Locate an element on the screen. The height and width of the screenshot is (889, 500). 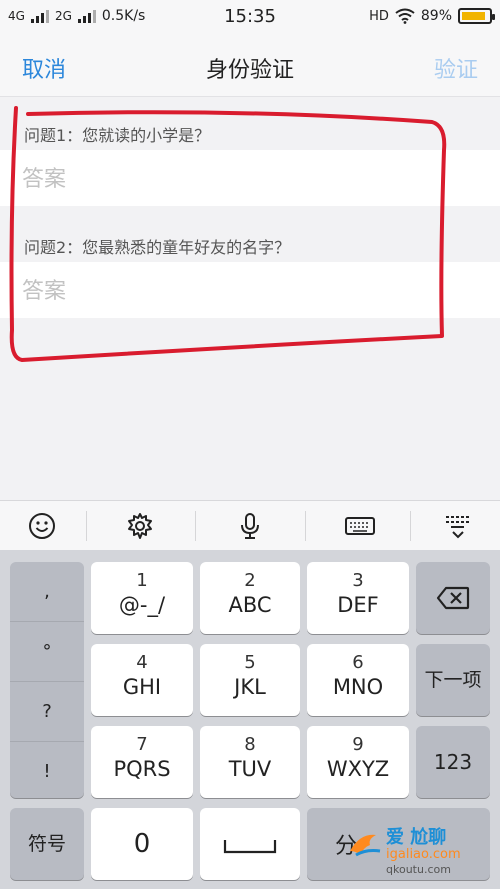
key-number: 3 is located at coordinates (358, 580).